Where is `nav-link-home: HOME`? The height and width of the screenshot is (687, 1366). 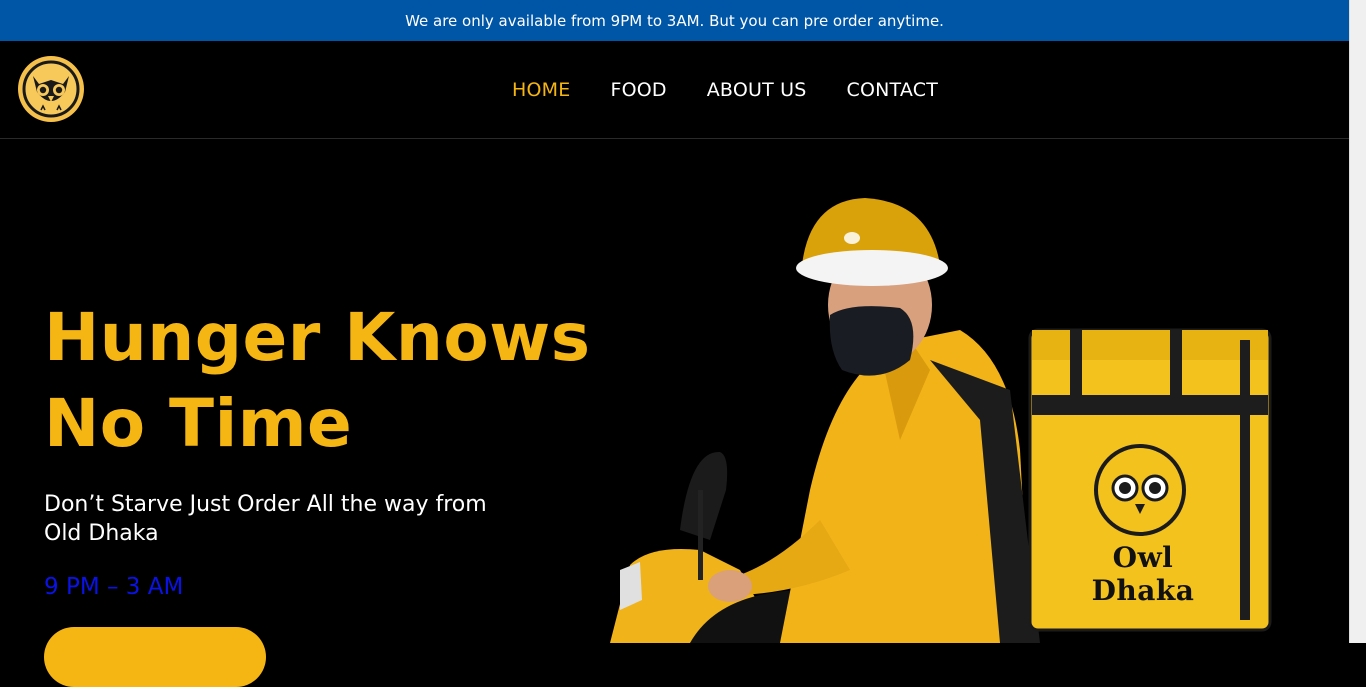 nav-link-home: HOME is located at coordinates (541, 90).